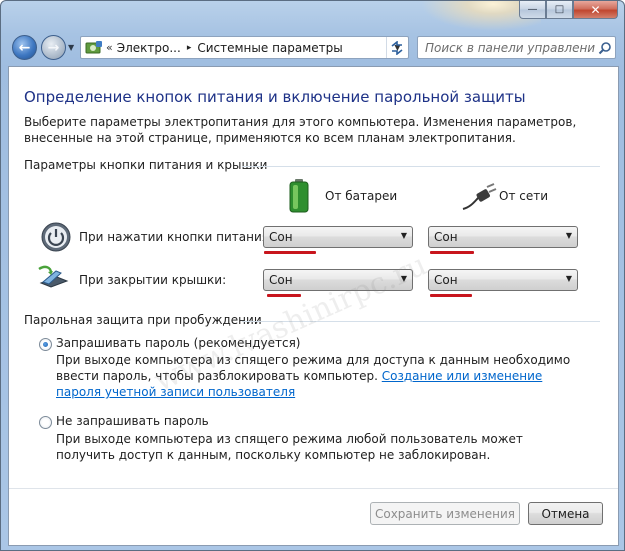 The image size is (625, 551). I want to click on row-label-power-button: При нажатии кнопки питания:, so click(176, 237).